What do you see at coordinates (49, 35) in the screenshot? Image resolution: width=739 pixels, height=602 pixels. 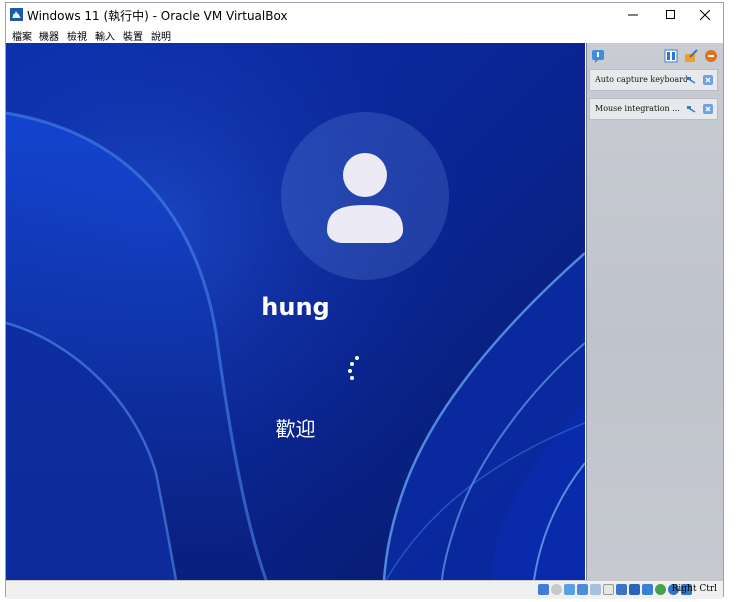 I see `menu-machine: 機器` at bounding box center [49, 35].